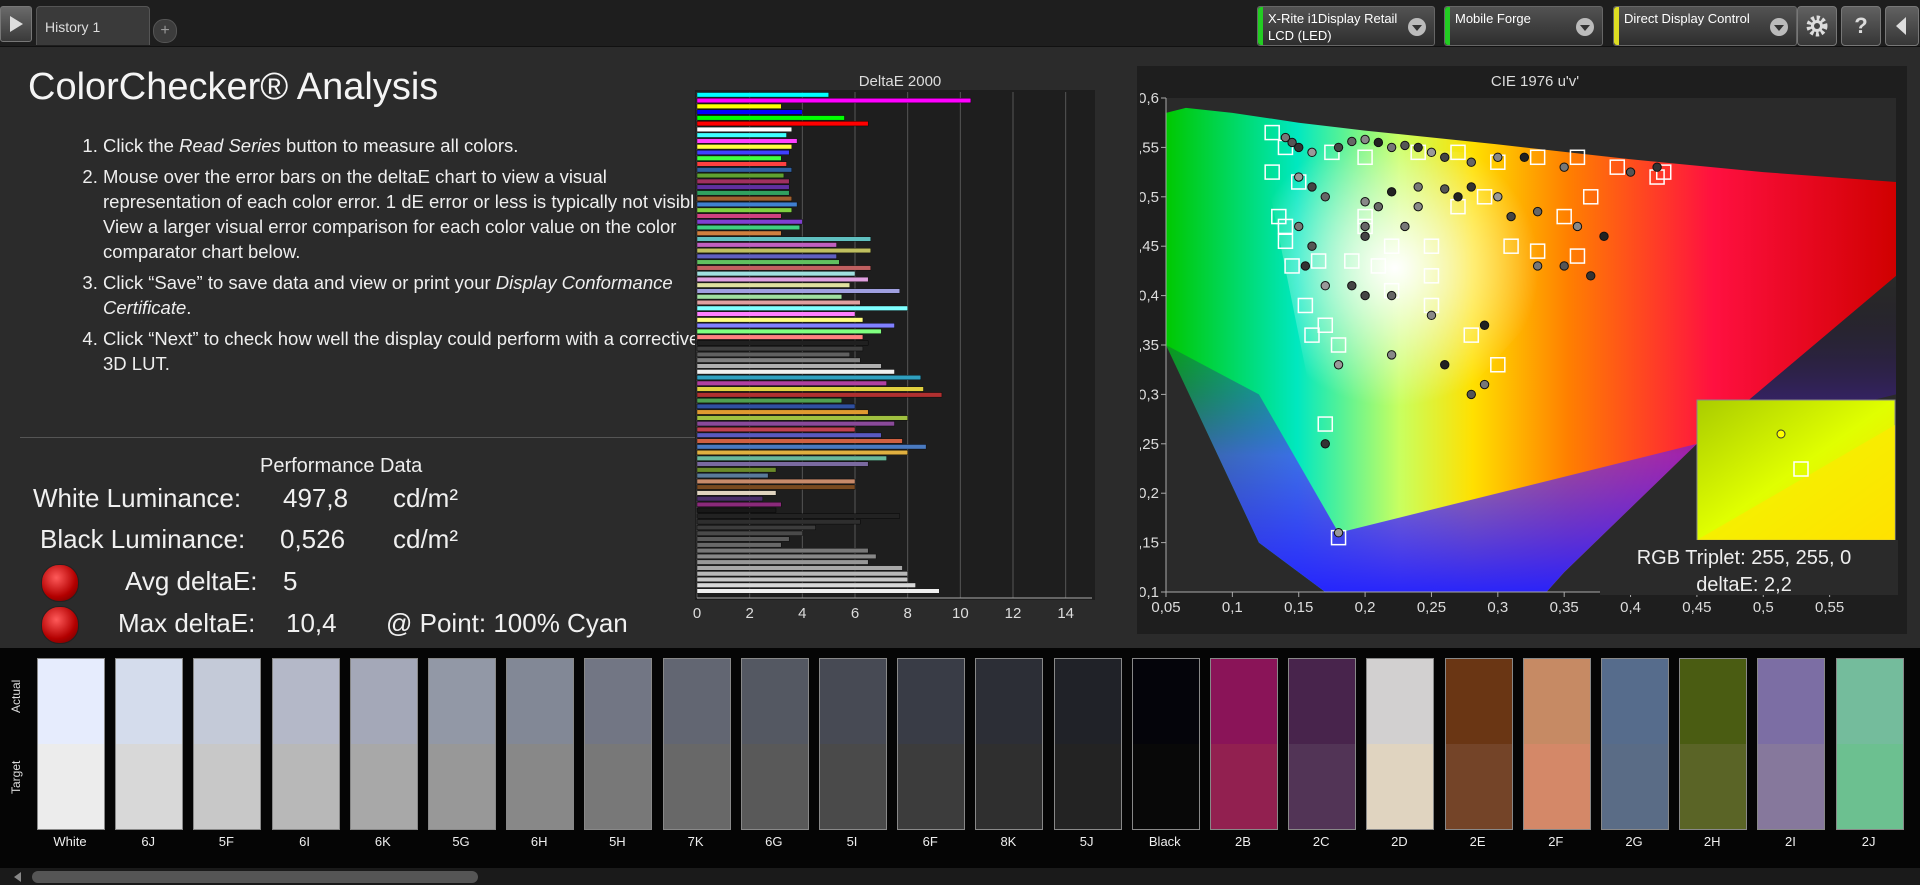 The height and width of the screenshot is (885, 1920). Describe the element at coordinates (1244, 744) in the screenshot. I see `patch-2b` at that location.